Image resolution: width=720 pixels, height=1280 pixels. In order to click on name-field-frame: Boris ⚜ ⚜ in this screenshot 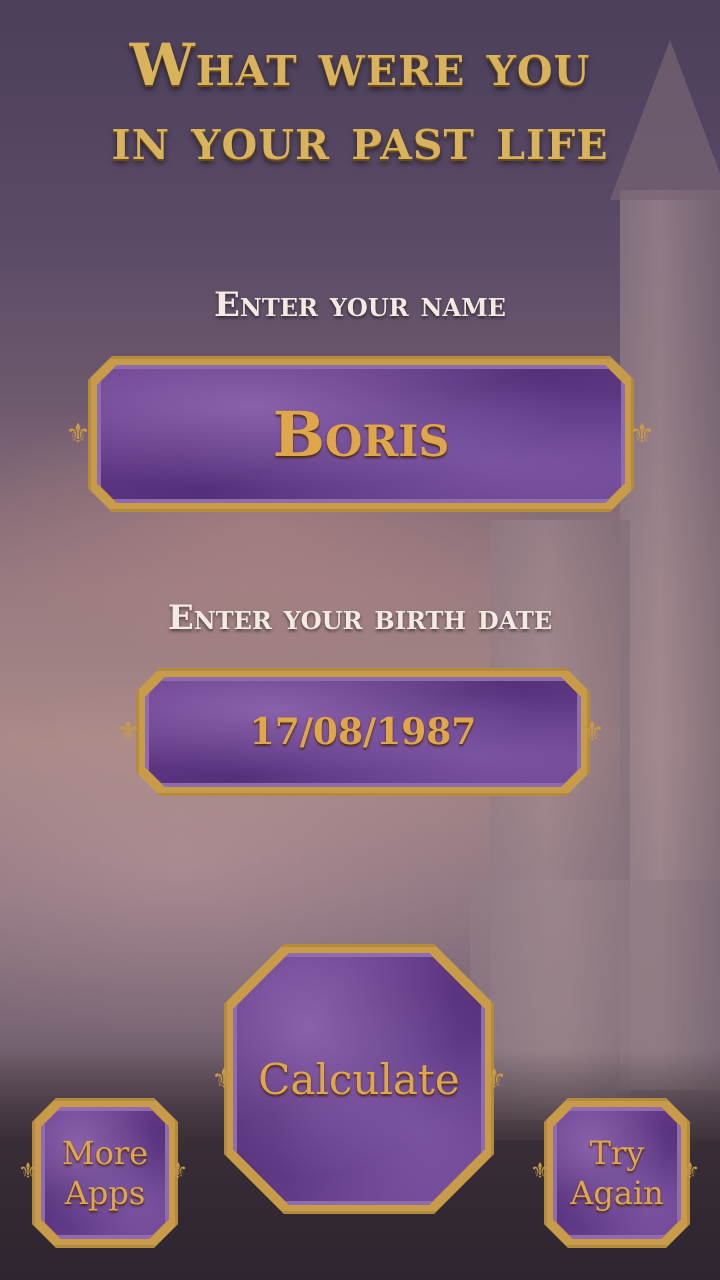, I will do `click(360, 434)`.